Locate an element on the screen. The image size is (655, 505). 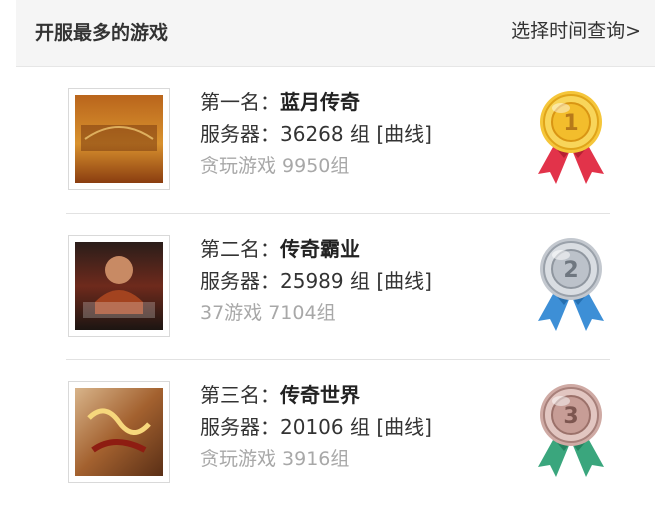
game-name: 传奇世界 is located at coordinates (320, 395).